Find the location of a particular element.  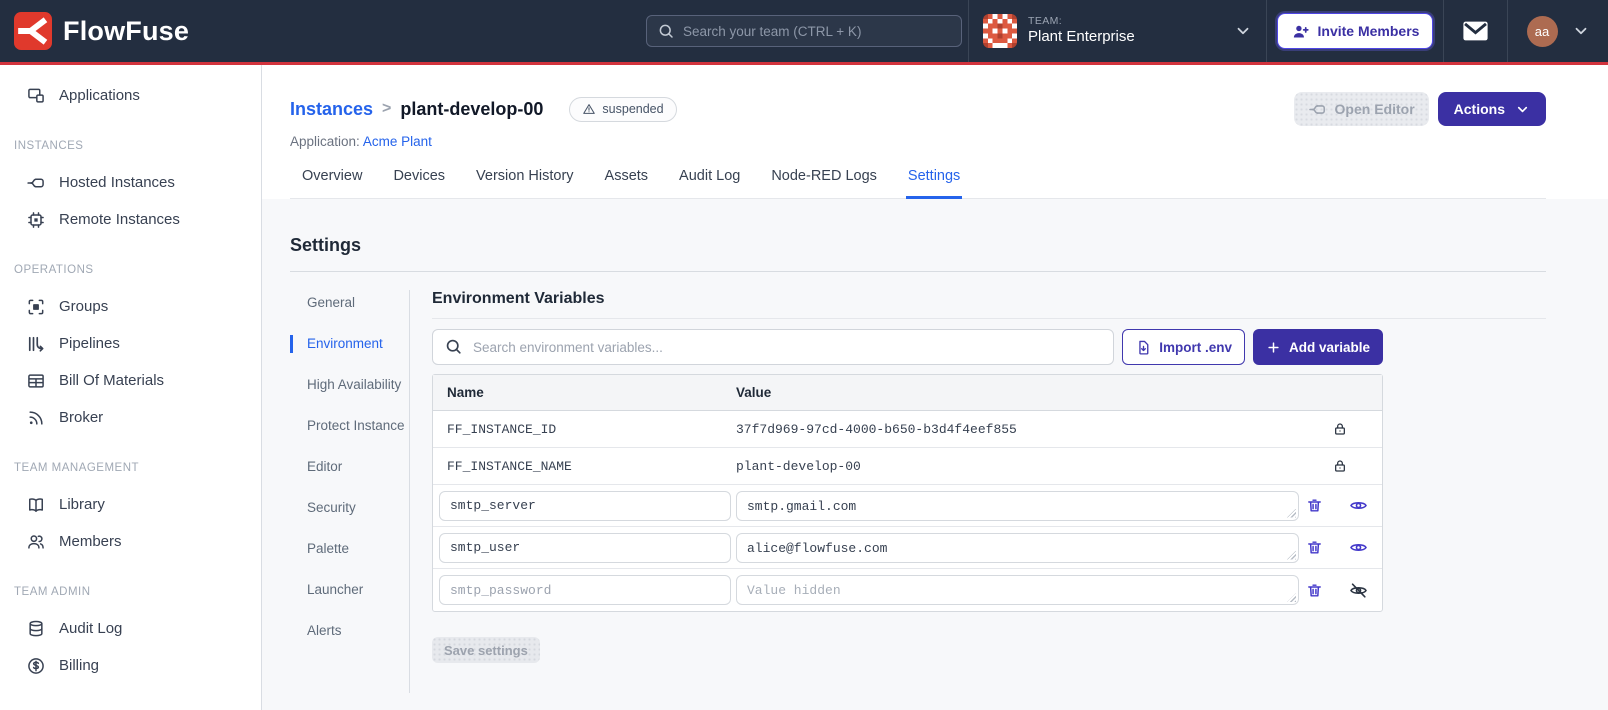

broadcast-icon is located at coordinates (36, 418).